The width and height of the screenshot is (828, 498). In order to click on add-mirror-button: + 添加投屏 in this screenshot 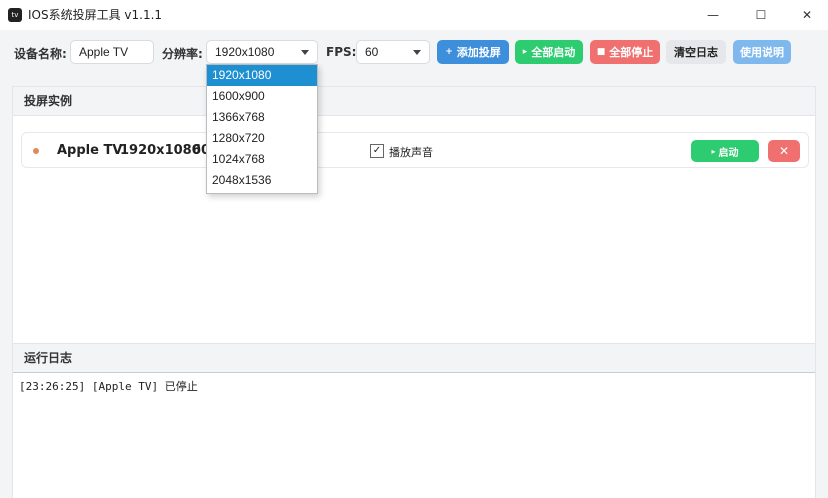, I will do `click(473, 52)`.